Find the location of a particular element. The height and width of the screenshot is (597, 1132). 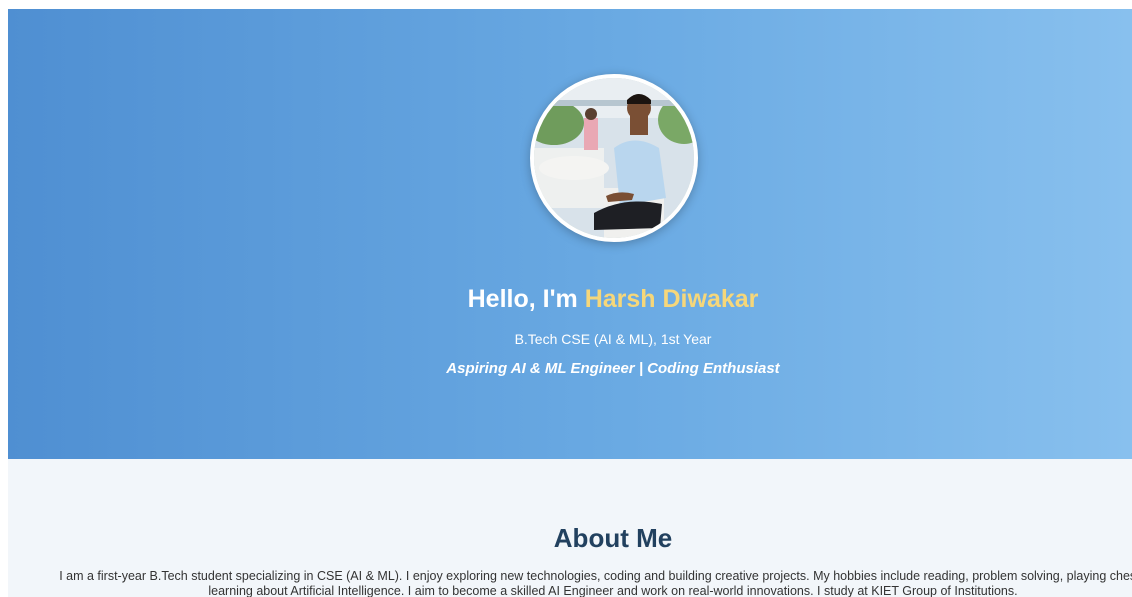

hero-heading: Hello, I'm Harsh Diwakar is located at coordinates (570, 299).